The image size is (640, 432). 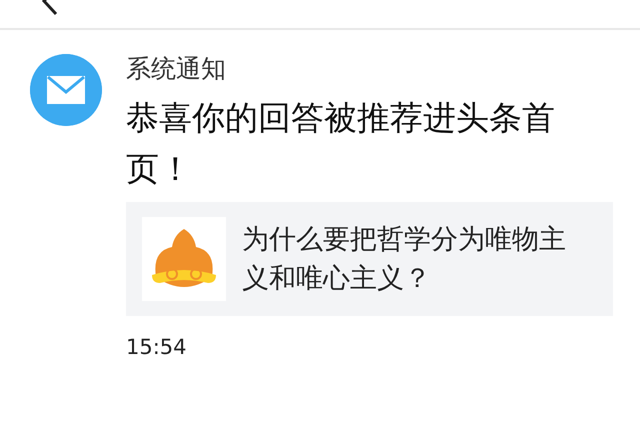 I want to click on message-text: 恭喜你的回答被推荐进头条首页！, so click(x=341, y=143).